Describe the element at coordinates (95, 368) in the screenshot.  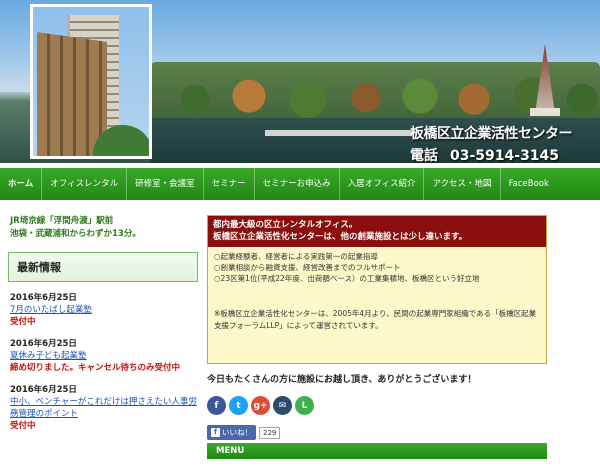
I see `news-status: 締め切りました。キャンセル待ちのみ受付中` at that location.